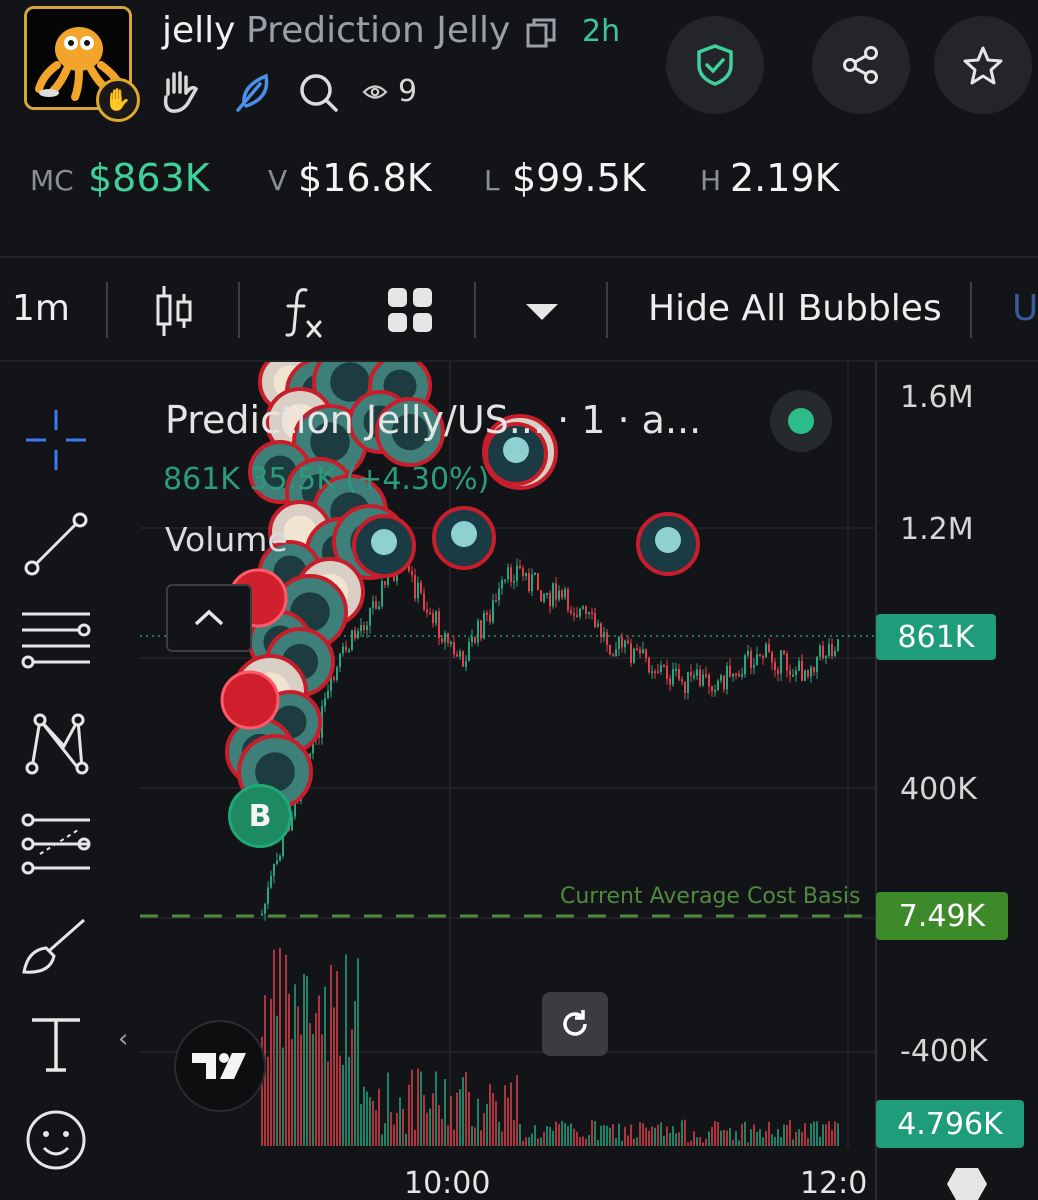 Image resolution: width=1038 pixels, height=1200 pixels. Describe the element at coordinates (1025, 308) in the screenshot. I see `toolbar-overflow-item: U` at that location.